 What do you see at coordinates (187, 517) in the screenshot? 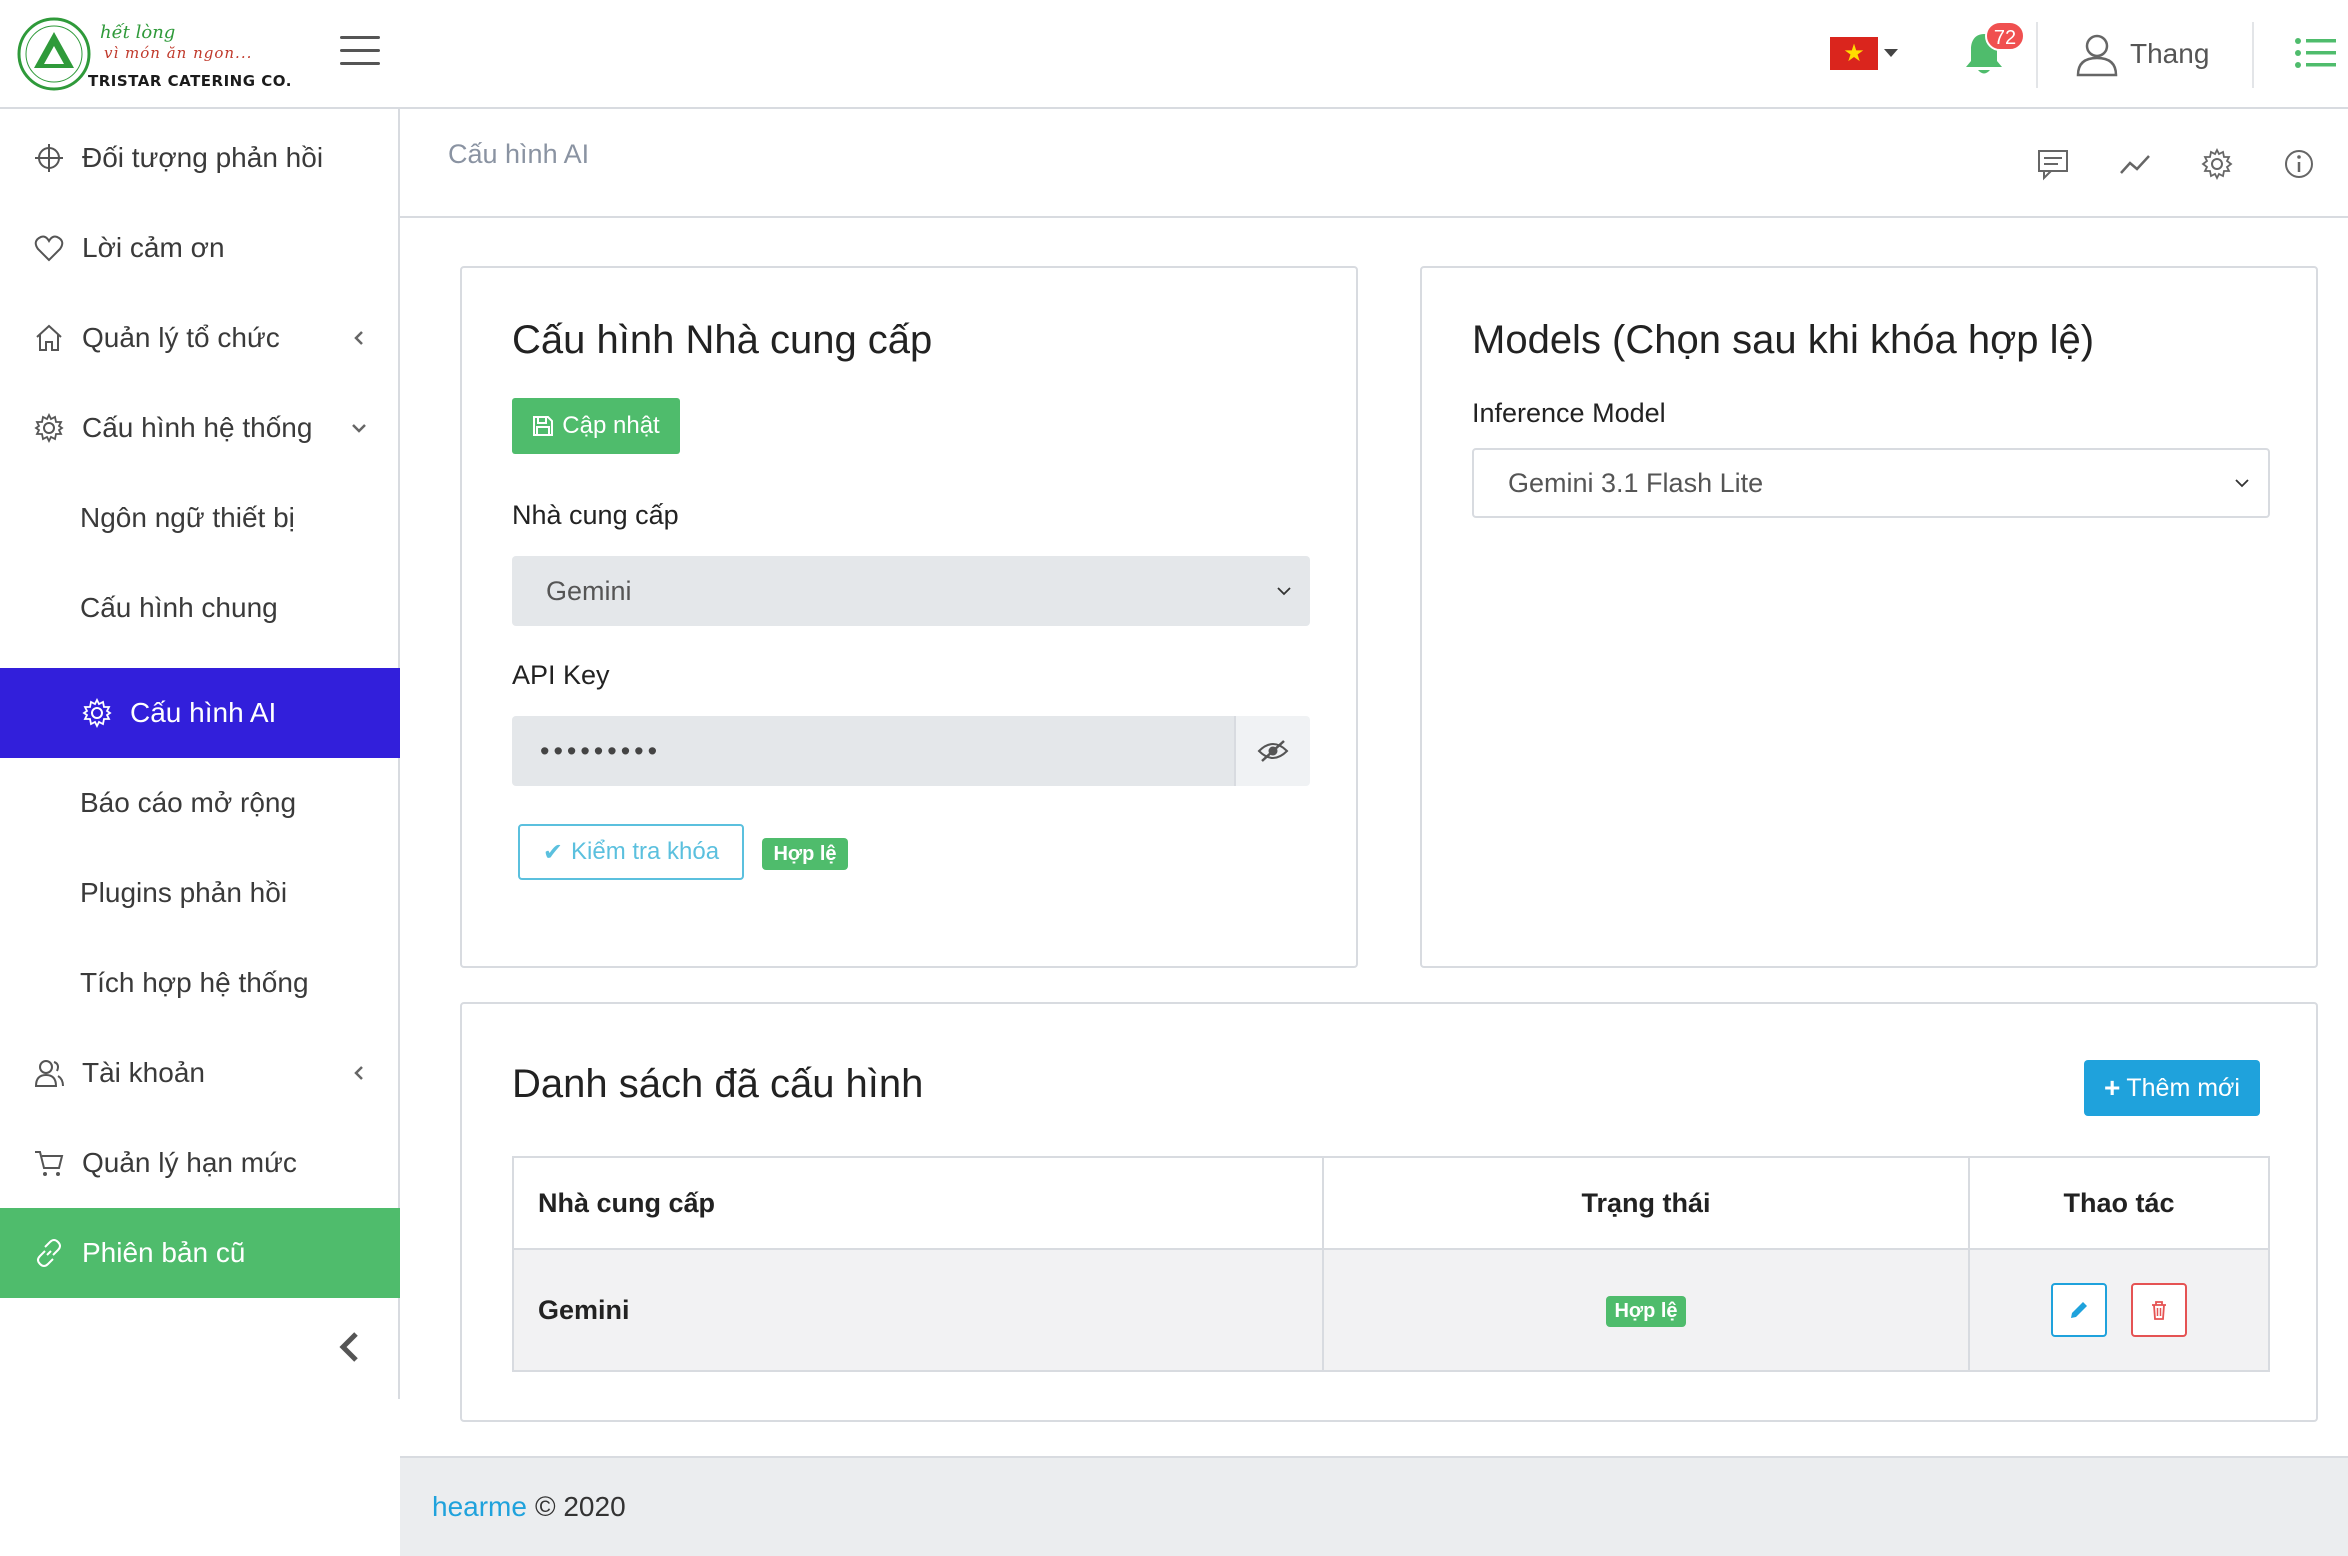
I see `sidebar-item-label: Ngôn ngữ thiết bị` at bounding box center [187, 517].